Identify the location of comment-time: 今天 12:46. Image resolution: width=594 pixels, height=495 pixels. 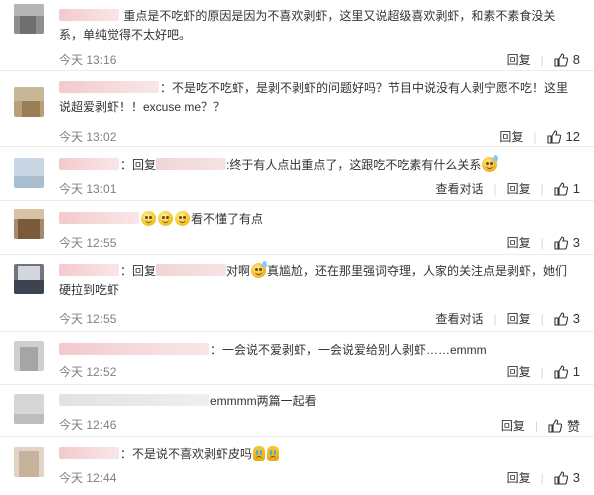
(88, 425).